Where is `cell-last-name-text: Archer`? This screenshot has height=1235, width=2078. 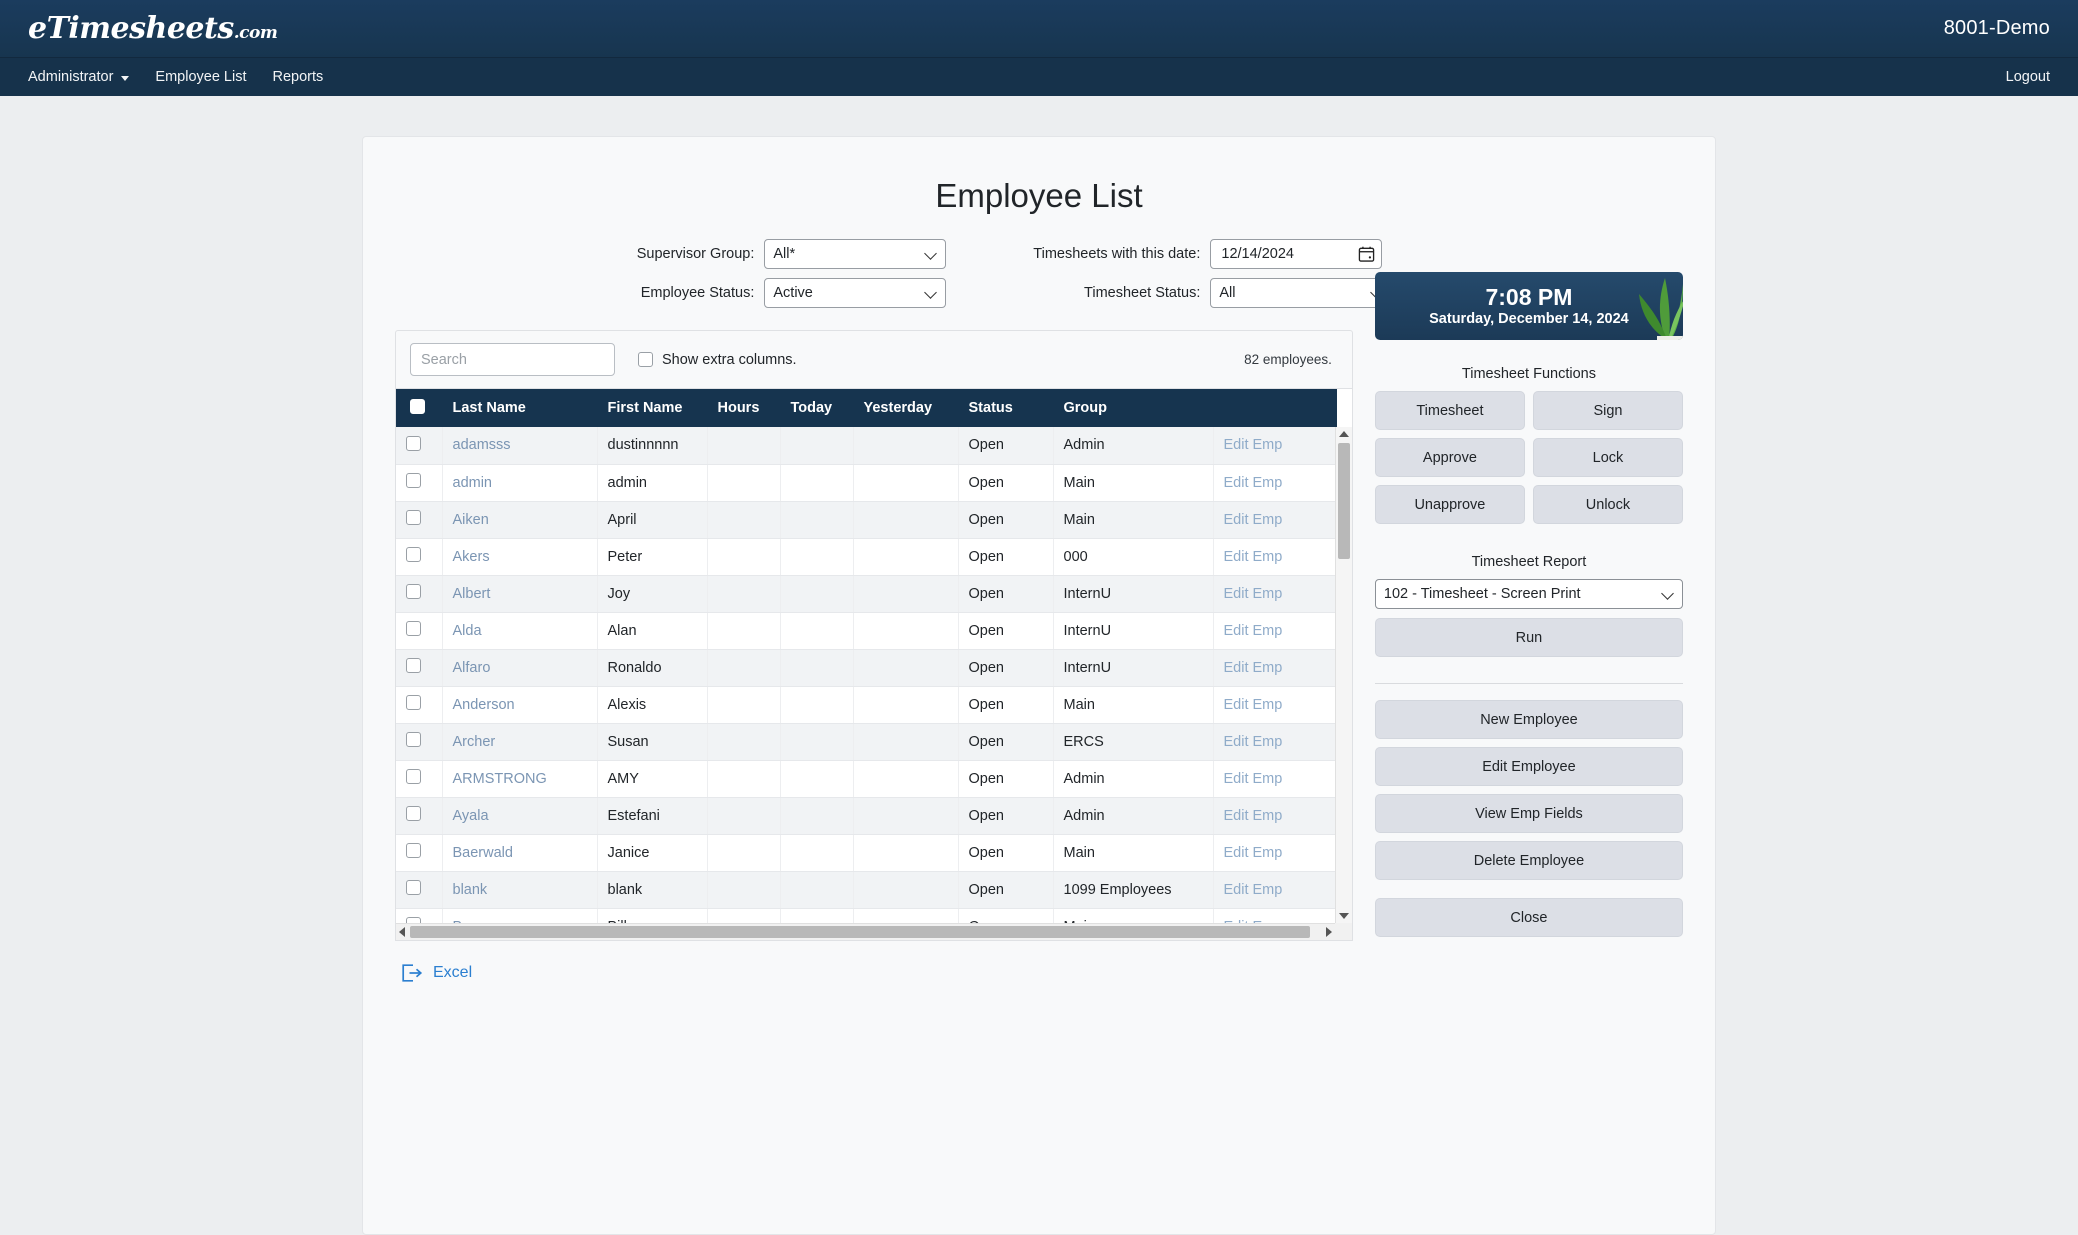 cell-last-name-text: Archer is located at coordinates (474, 742).